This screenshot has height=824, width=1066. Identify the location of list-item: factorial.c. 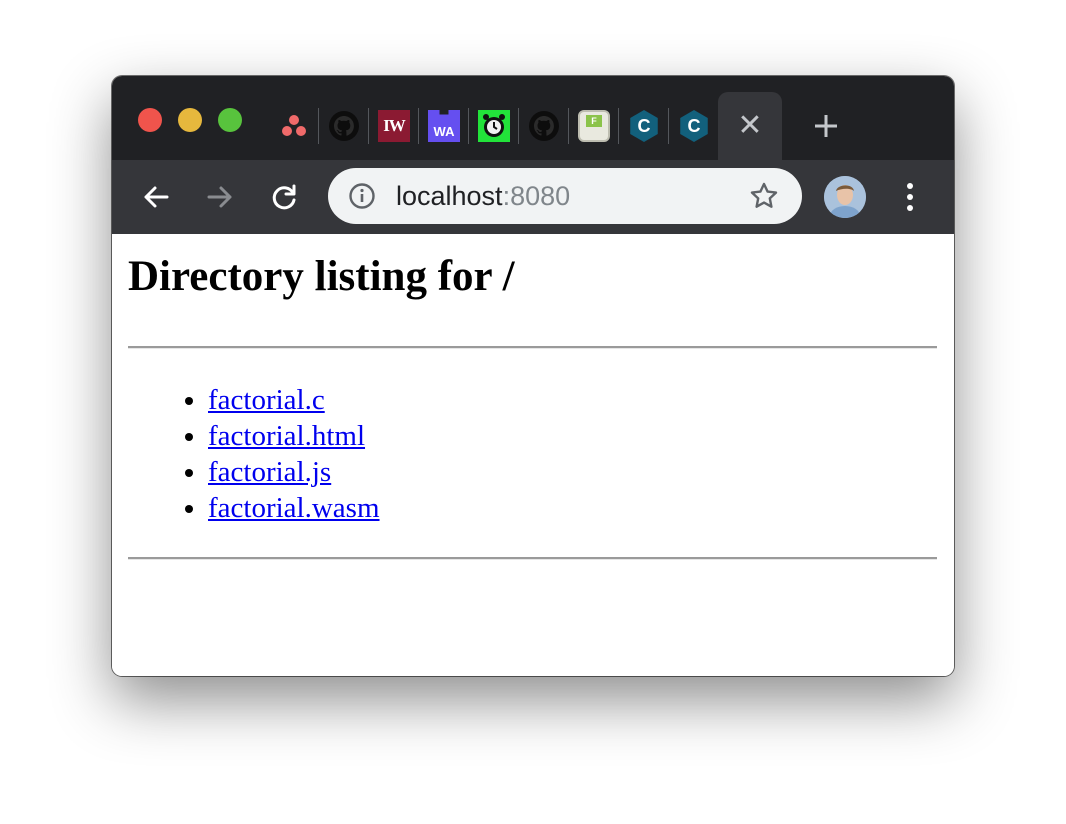
(294, 400).